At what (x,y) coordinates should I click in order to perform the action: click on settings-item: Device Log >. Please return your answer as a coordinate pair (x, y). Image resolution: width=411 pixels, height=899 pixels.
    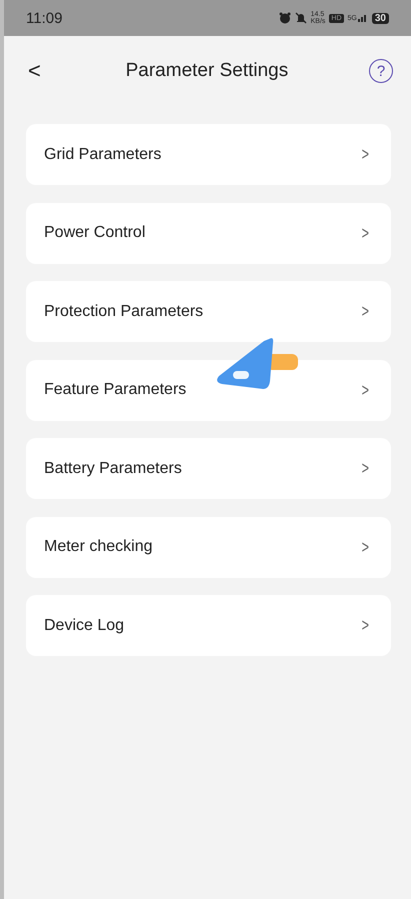
    Looking at the image, I should click on (208, 625).